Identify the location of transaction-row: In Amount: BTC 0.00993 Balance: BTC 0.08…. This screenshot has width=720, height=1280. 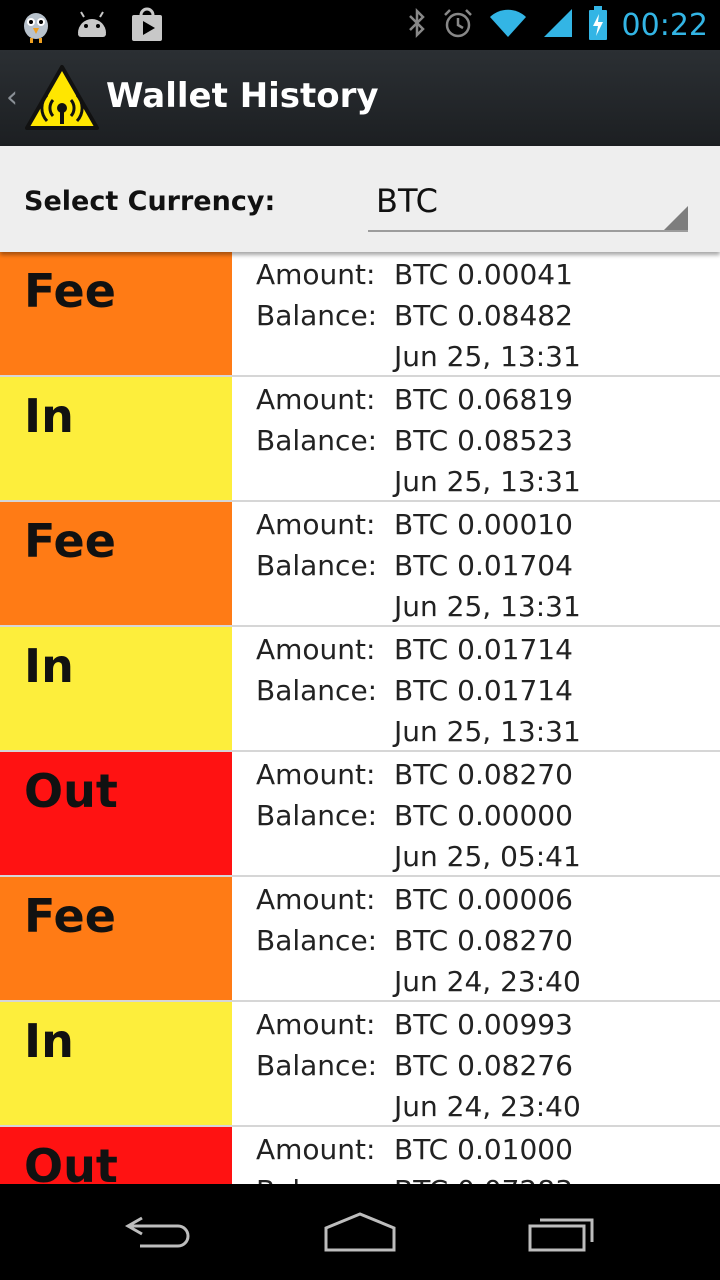
(360, 1064).